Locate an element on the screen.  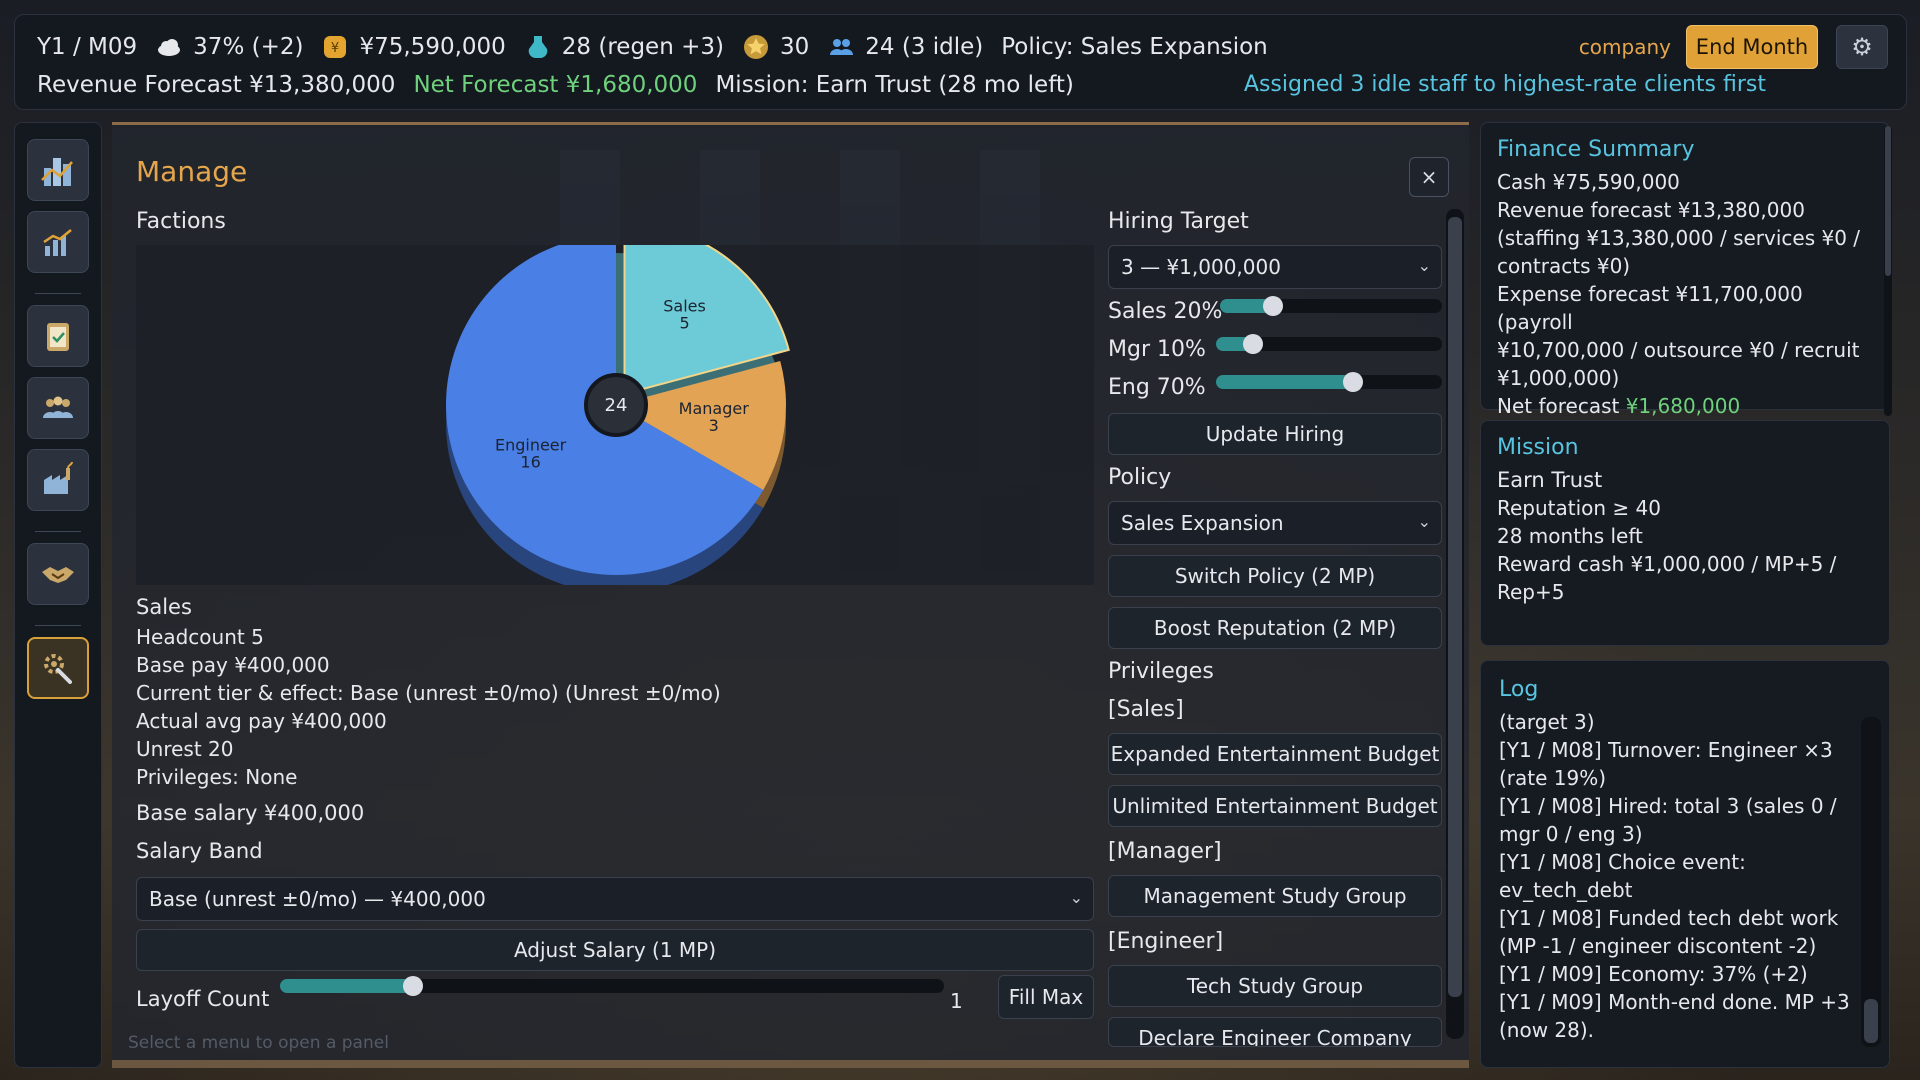
close-button: × is located at coordinates (1429, 177).